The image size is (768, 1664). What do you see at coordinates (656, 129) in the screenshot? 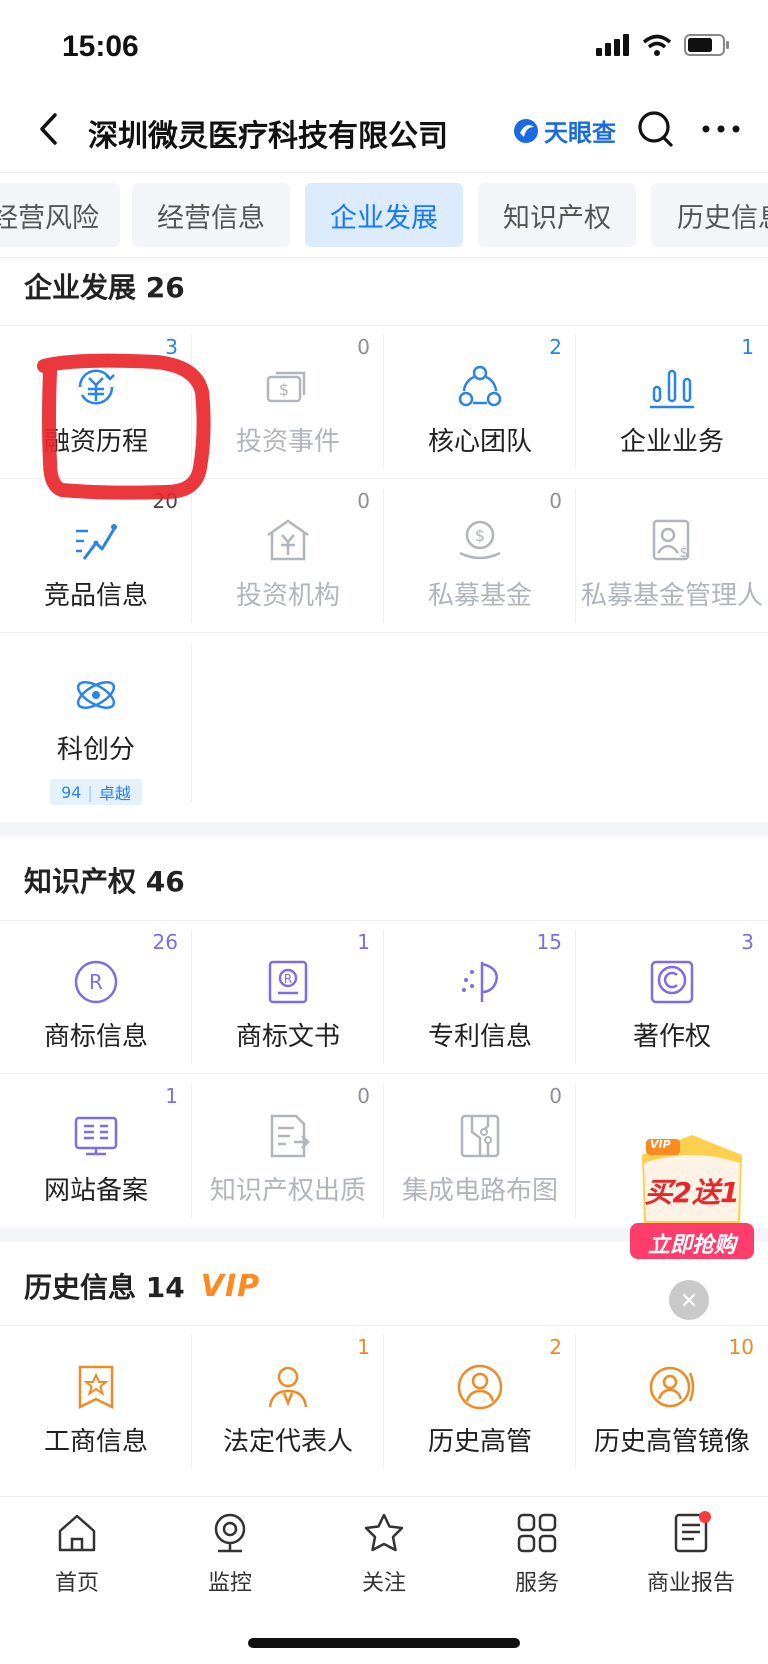
I see `search-icon` at bounding box center [656, 129].